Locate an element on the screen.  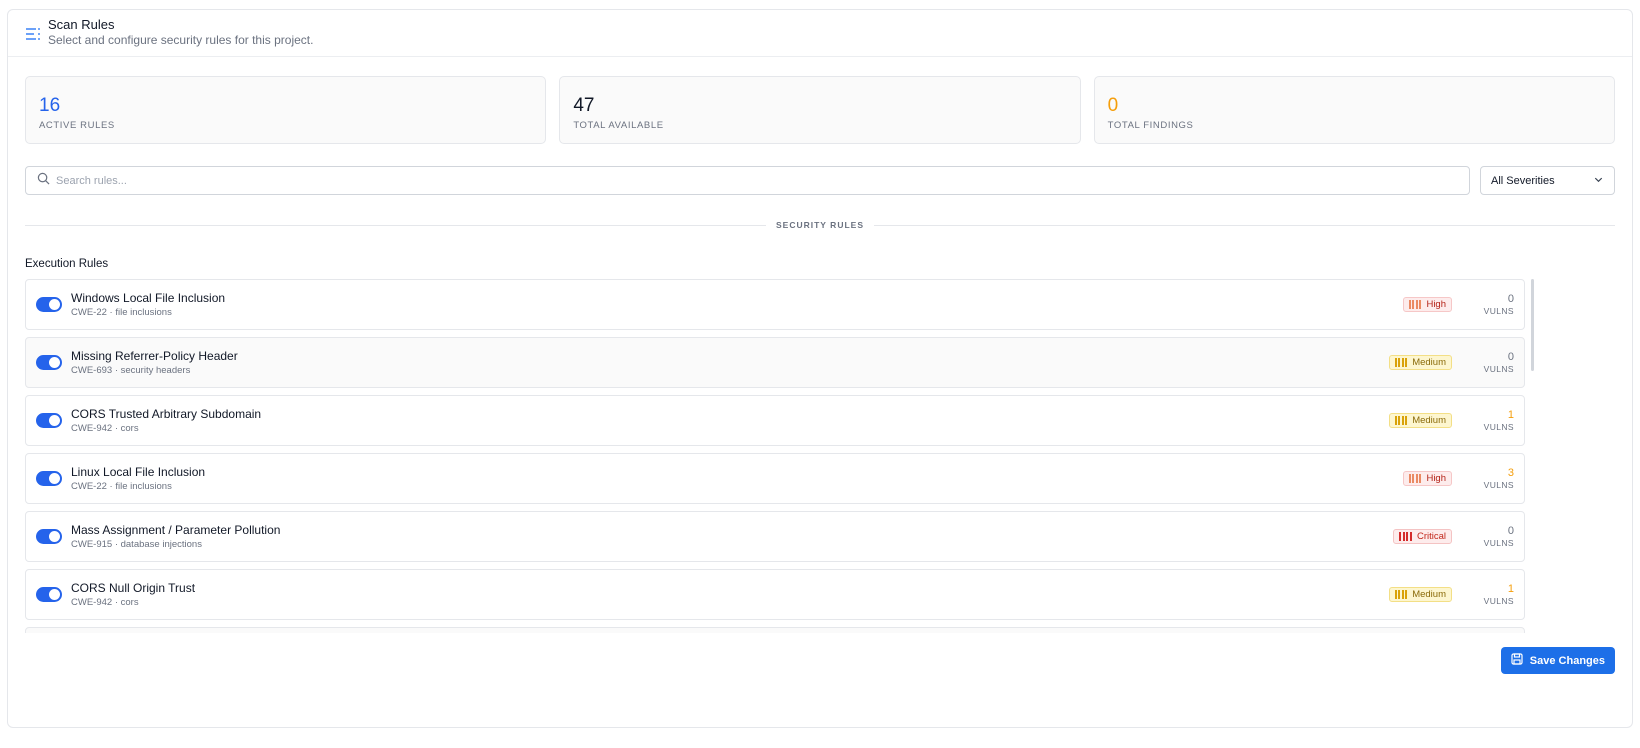
save-button-label: Save Changes is located at coordinates (1567, 660).